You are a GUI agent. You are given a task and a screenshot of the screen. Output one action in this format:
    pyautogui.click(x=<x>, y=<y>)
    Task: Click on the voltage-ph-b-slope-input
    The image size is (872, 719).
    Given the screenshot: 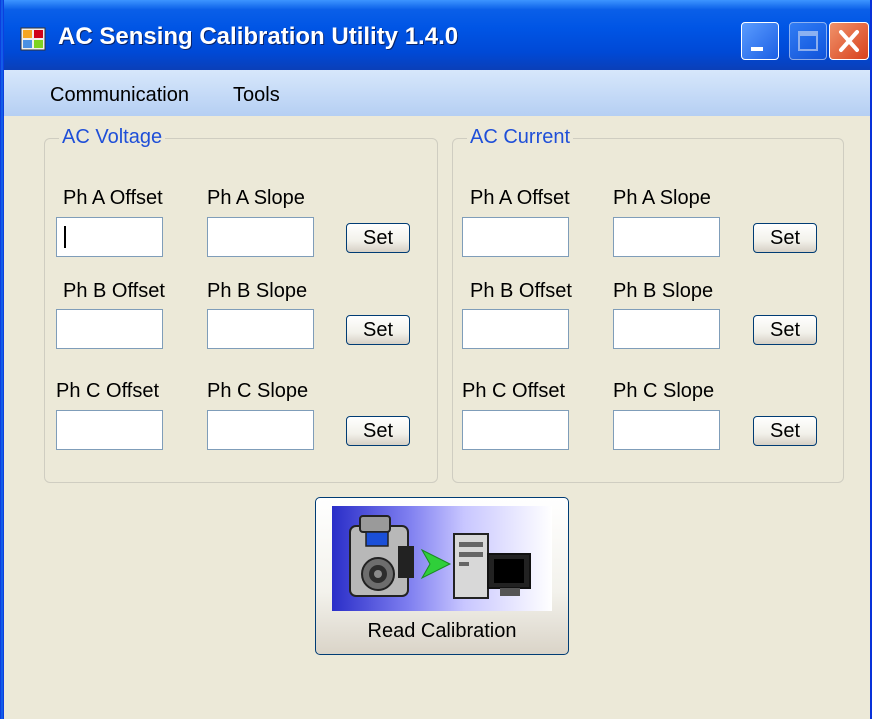 What is the action you would take?
    pyautogui.click(x=260, y=329)
    